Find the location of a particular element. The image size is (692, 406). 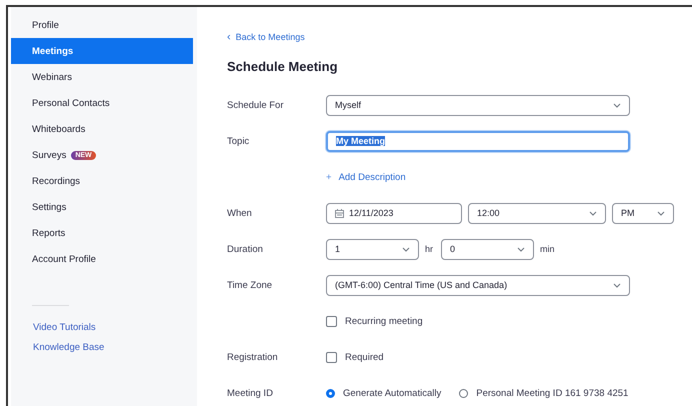

field-label: When is located at coordinates (239, 213).